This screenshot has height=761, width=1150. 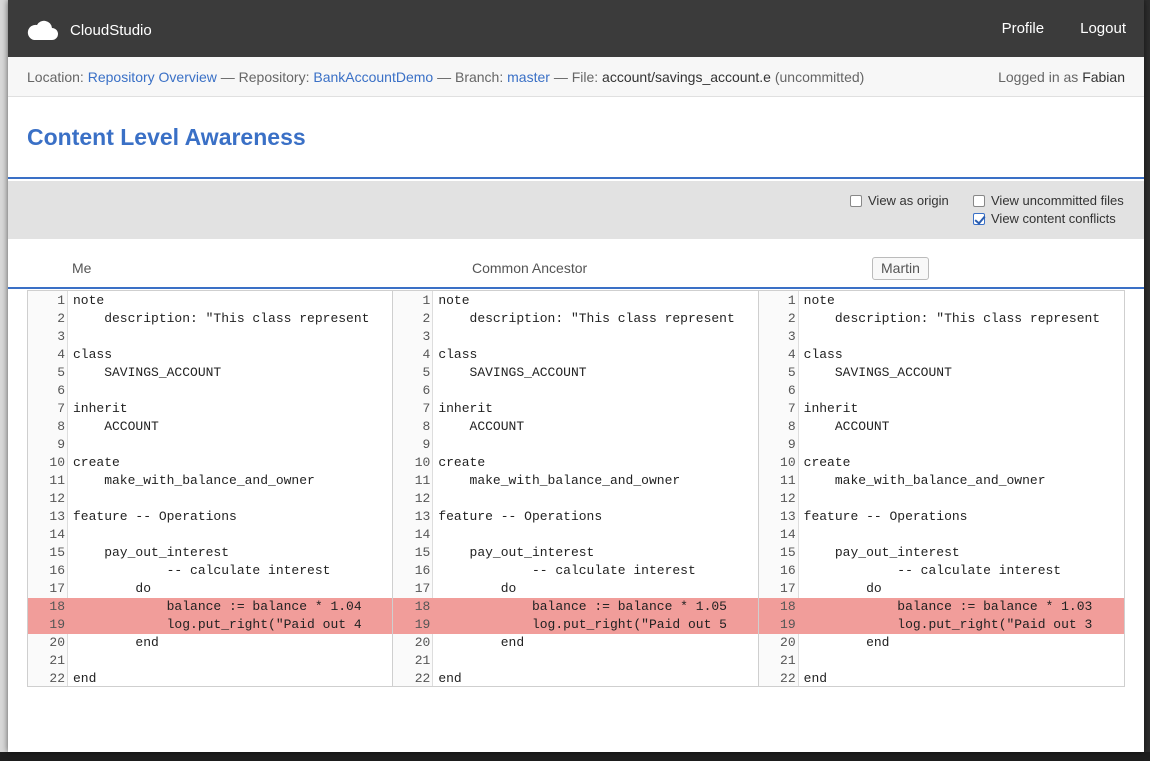 I want to click on code-text: SAVINGS_ACCOUNT, so click(x=512, y=372).